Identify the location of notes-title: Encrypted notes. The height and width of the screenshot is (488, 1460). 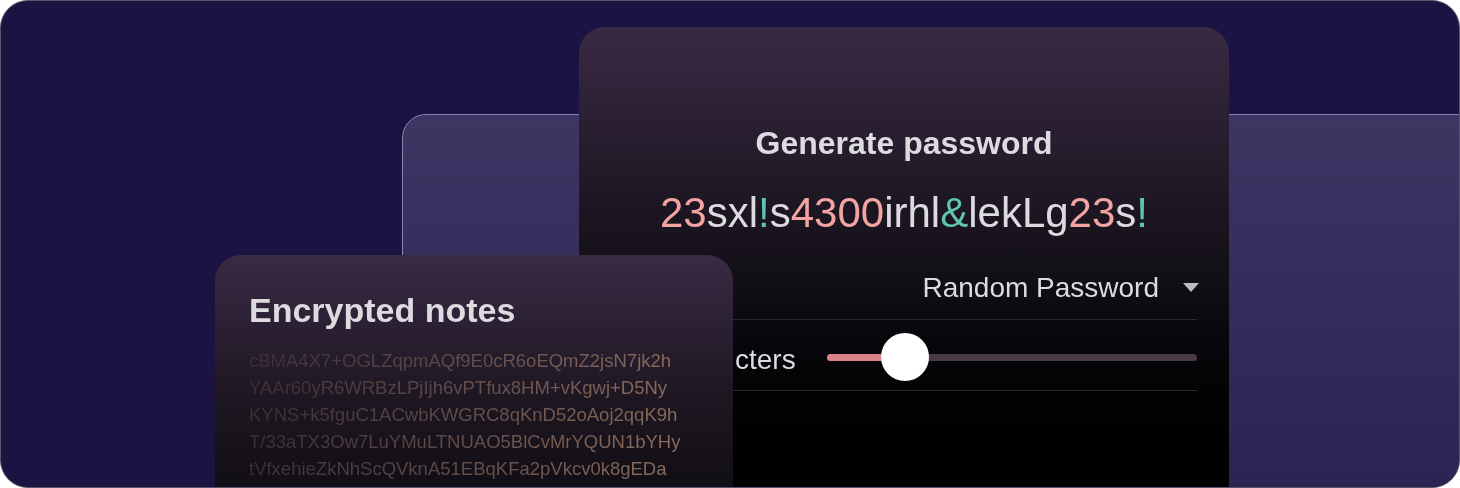
(382, 310).